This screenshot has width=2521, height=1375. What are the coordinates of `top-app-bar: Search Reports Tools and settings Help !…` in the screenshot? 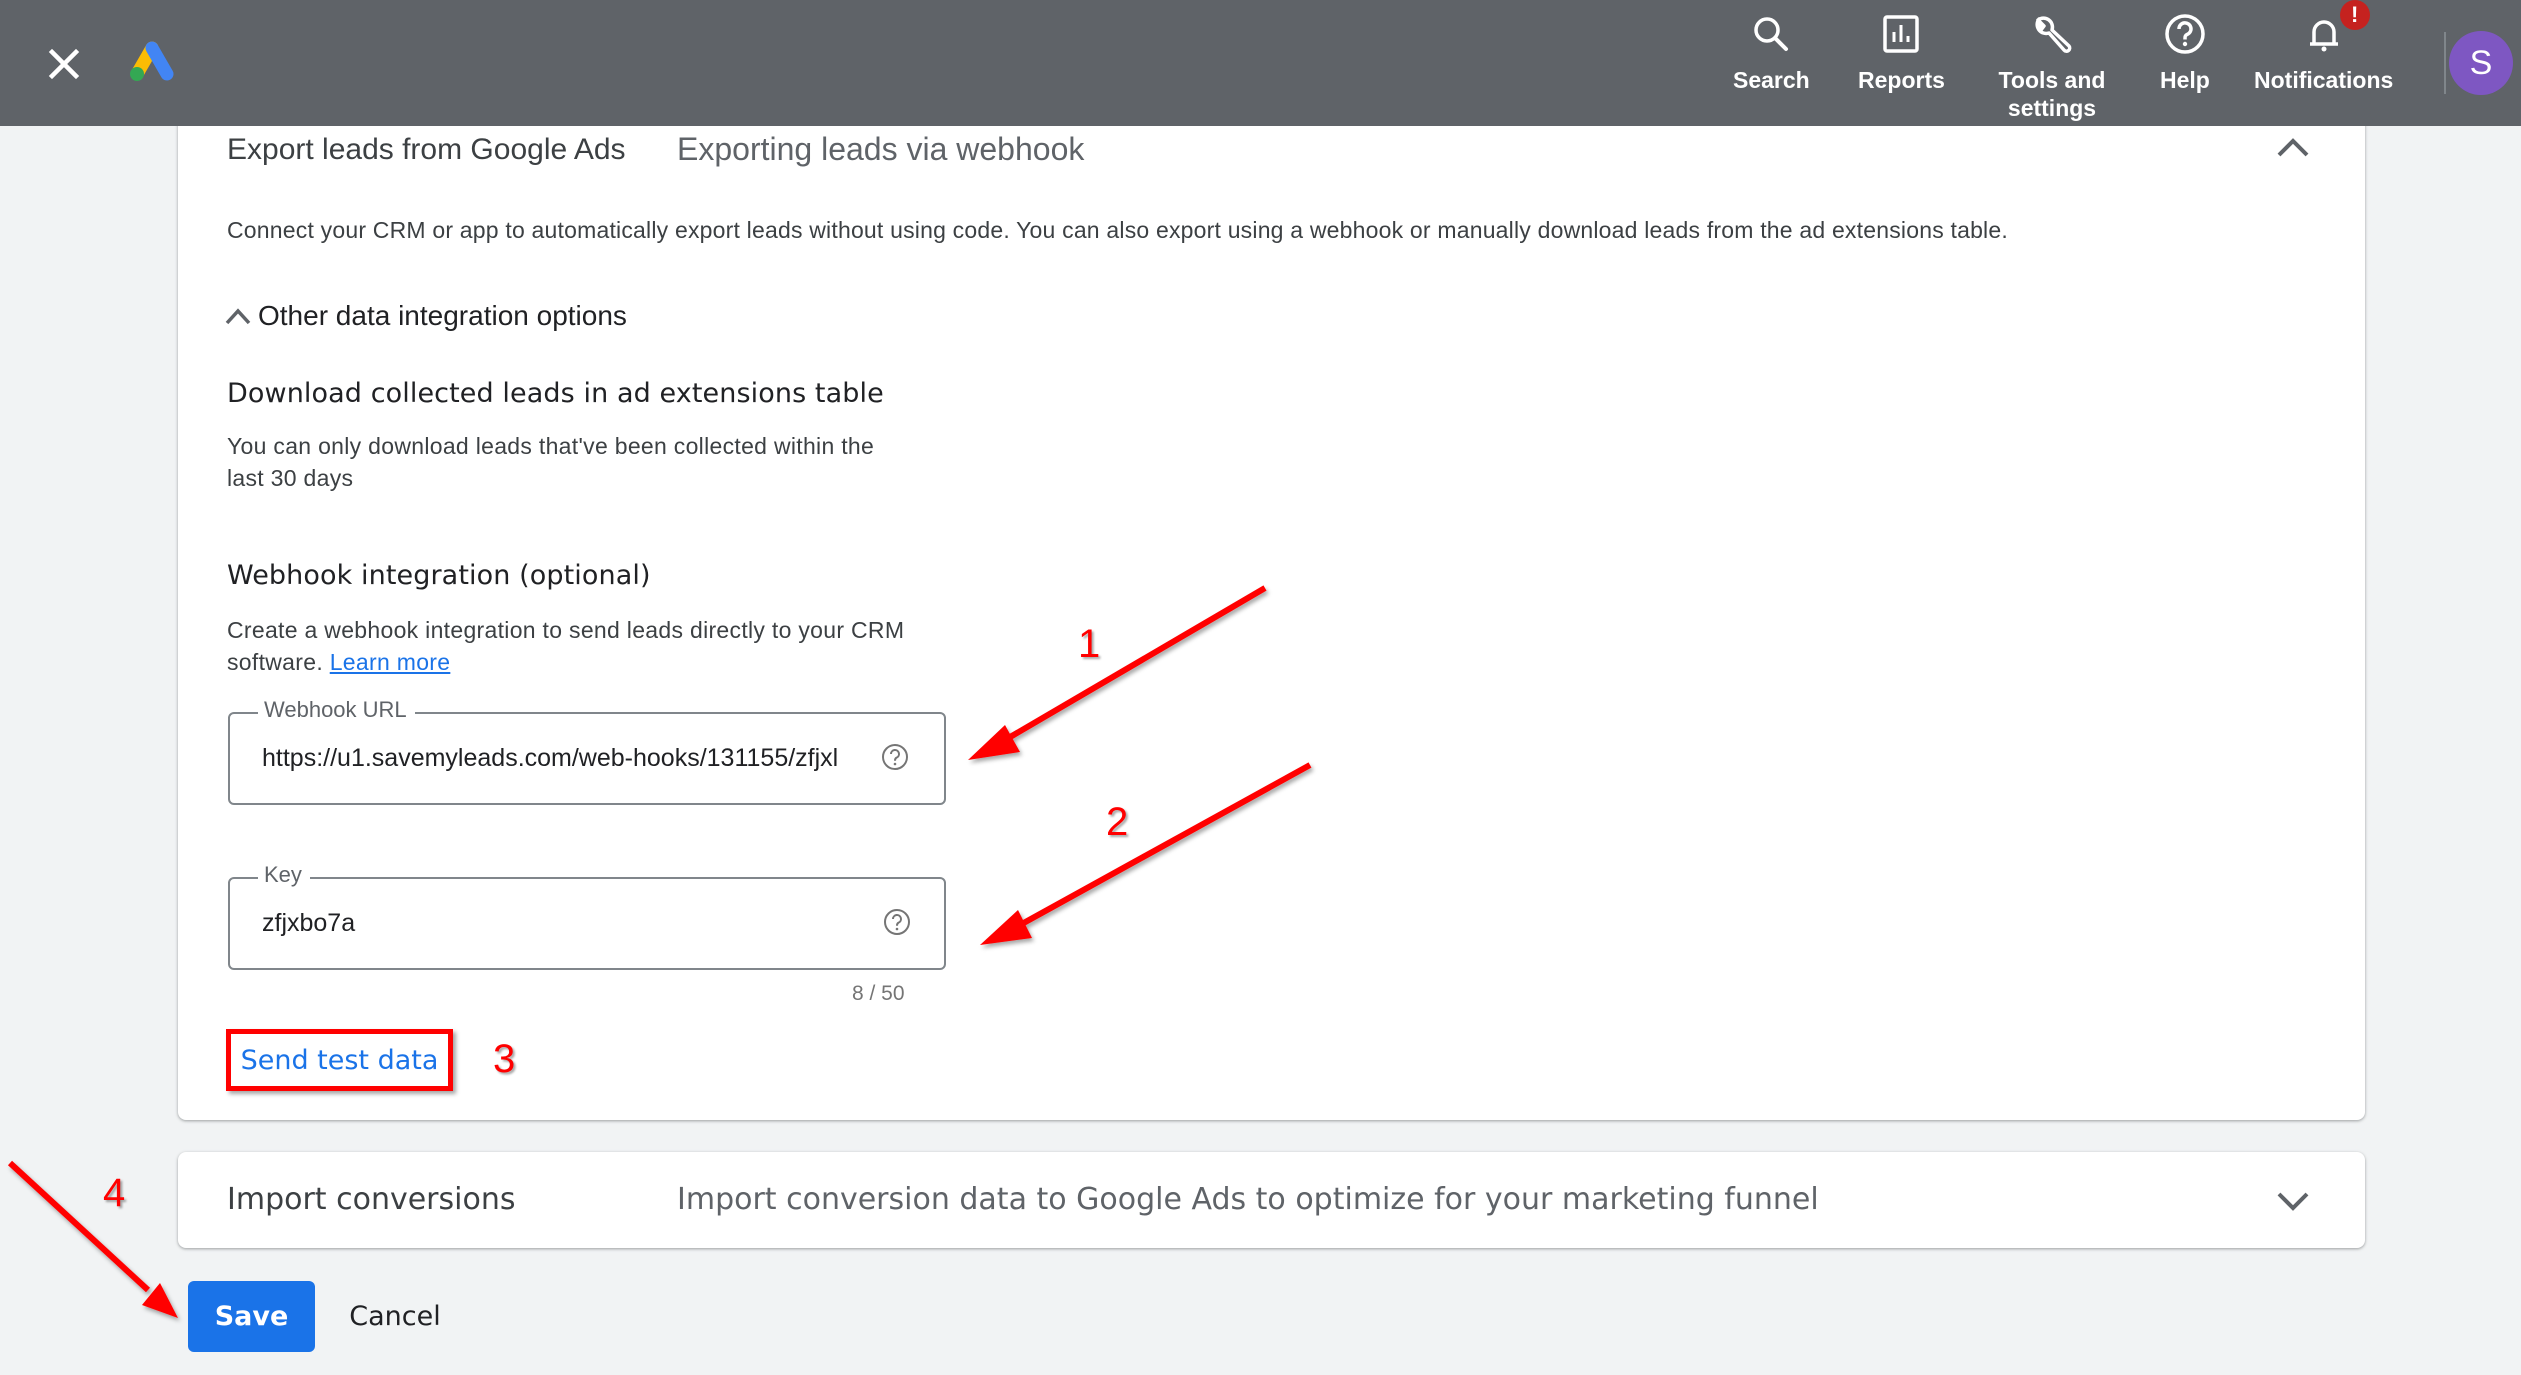 It's located at (1260, 63).